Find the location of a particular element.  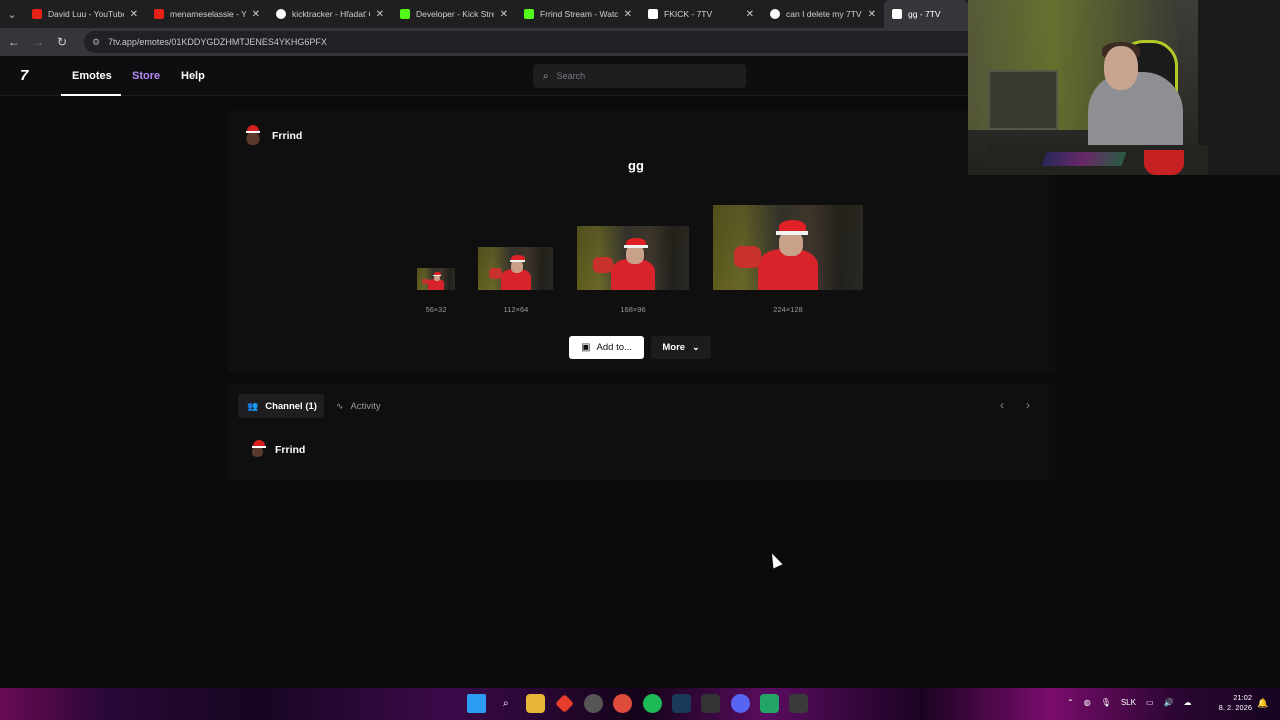

tab-activity: ∿ Activity is located at coordinates (358, 406).